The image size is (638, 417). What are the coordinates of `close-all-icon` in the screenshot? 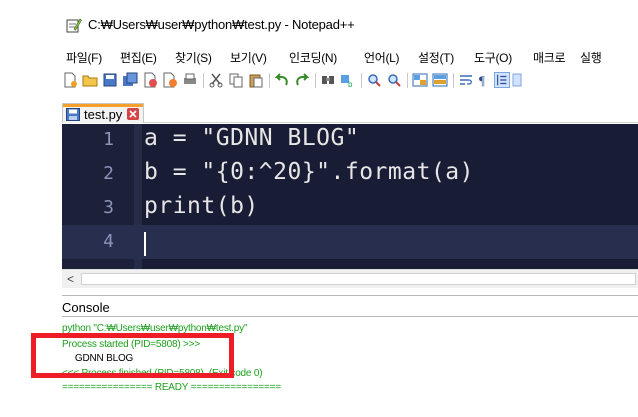 It's located at (170, 80).